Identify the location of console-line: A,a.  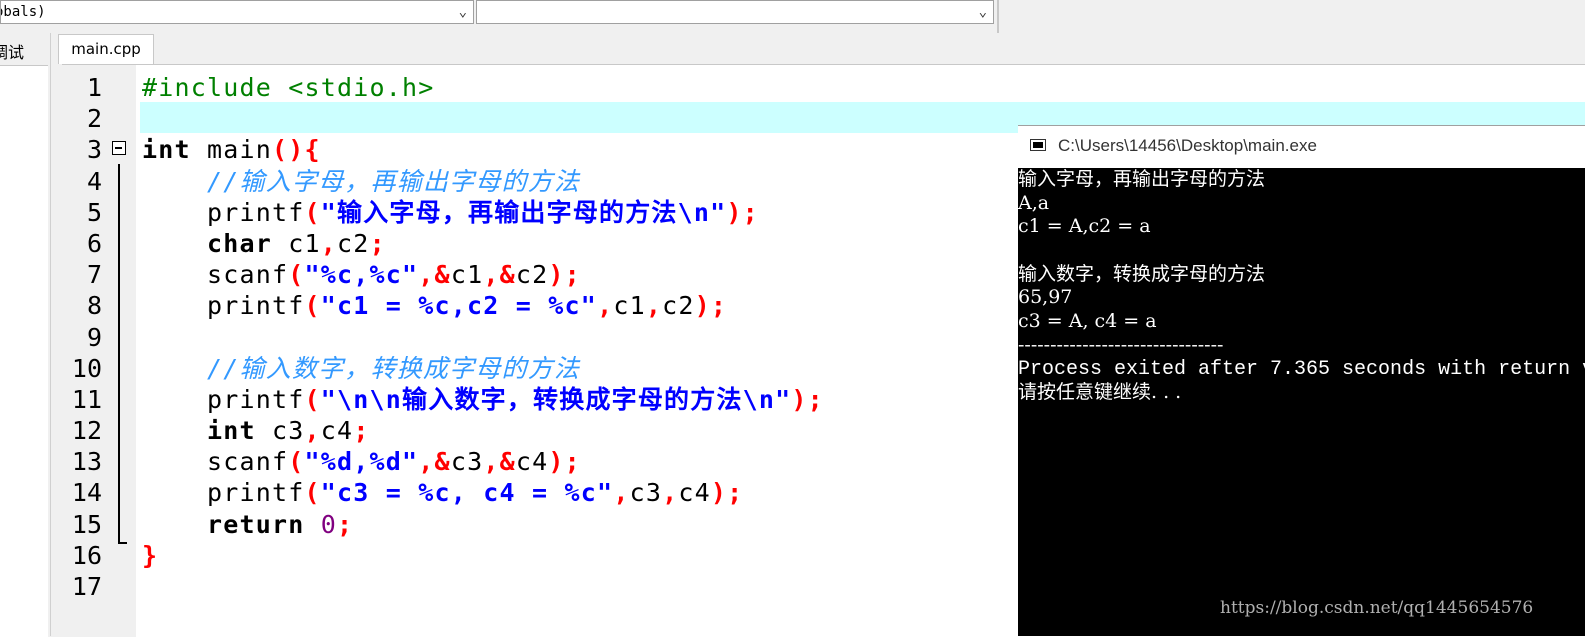
(1034, 202).